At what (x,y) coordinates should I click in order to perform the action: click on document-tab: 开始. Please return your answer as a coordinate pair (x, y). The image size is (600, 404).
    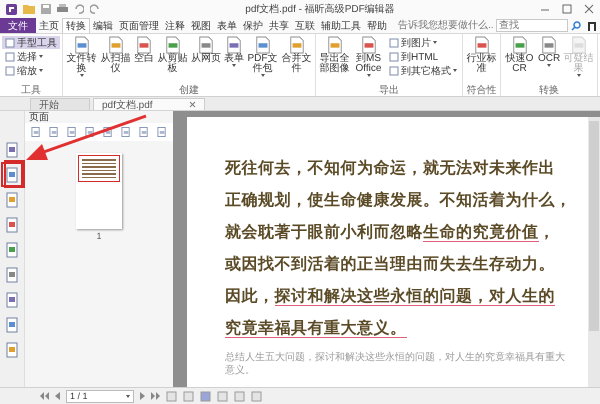
    Looking at the image, I should click on (60, 104).